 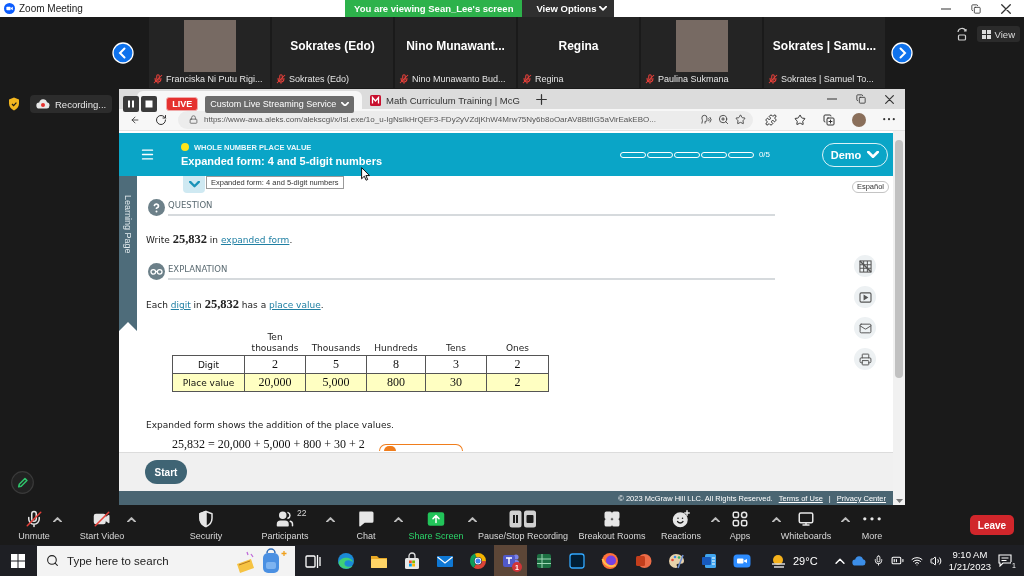 What do you see at coordinates (131, 104) in the screenshot?
I see `pause-icon` at bounding box center [131, 104].